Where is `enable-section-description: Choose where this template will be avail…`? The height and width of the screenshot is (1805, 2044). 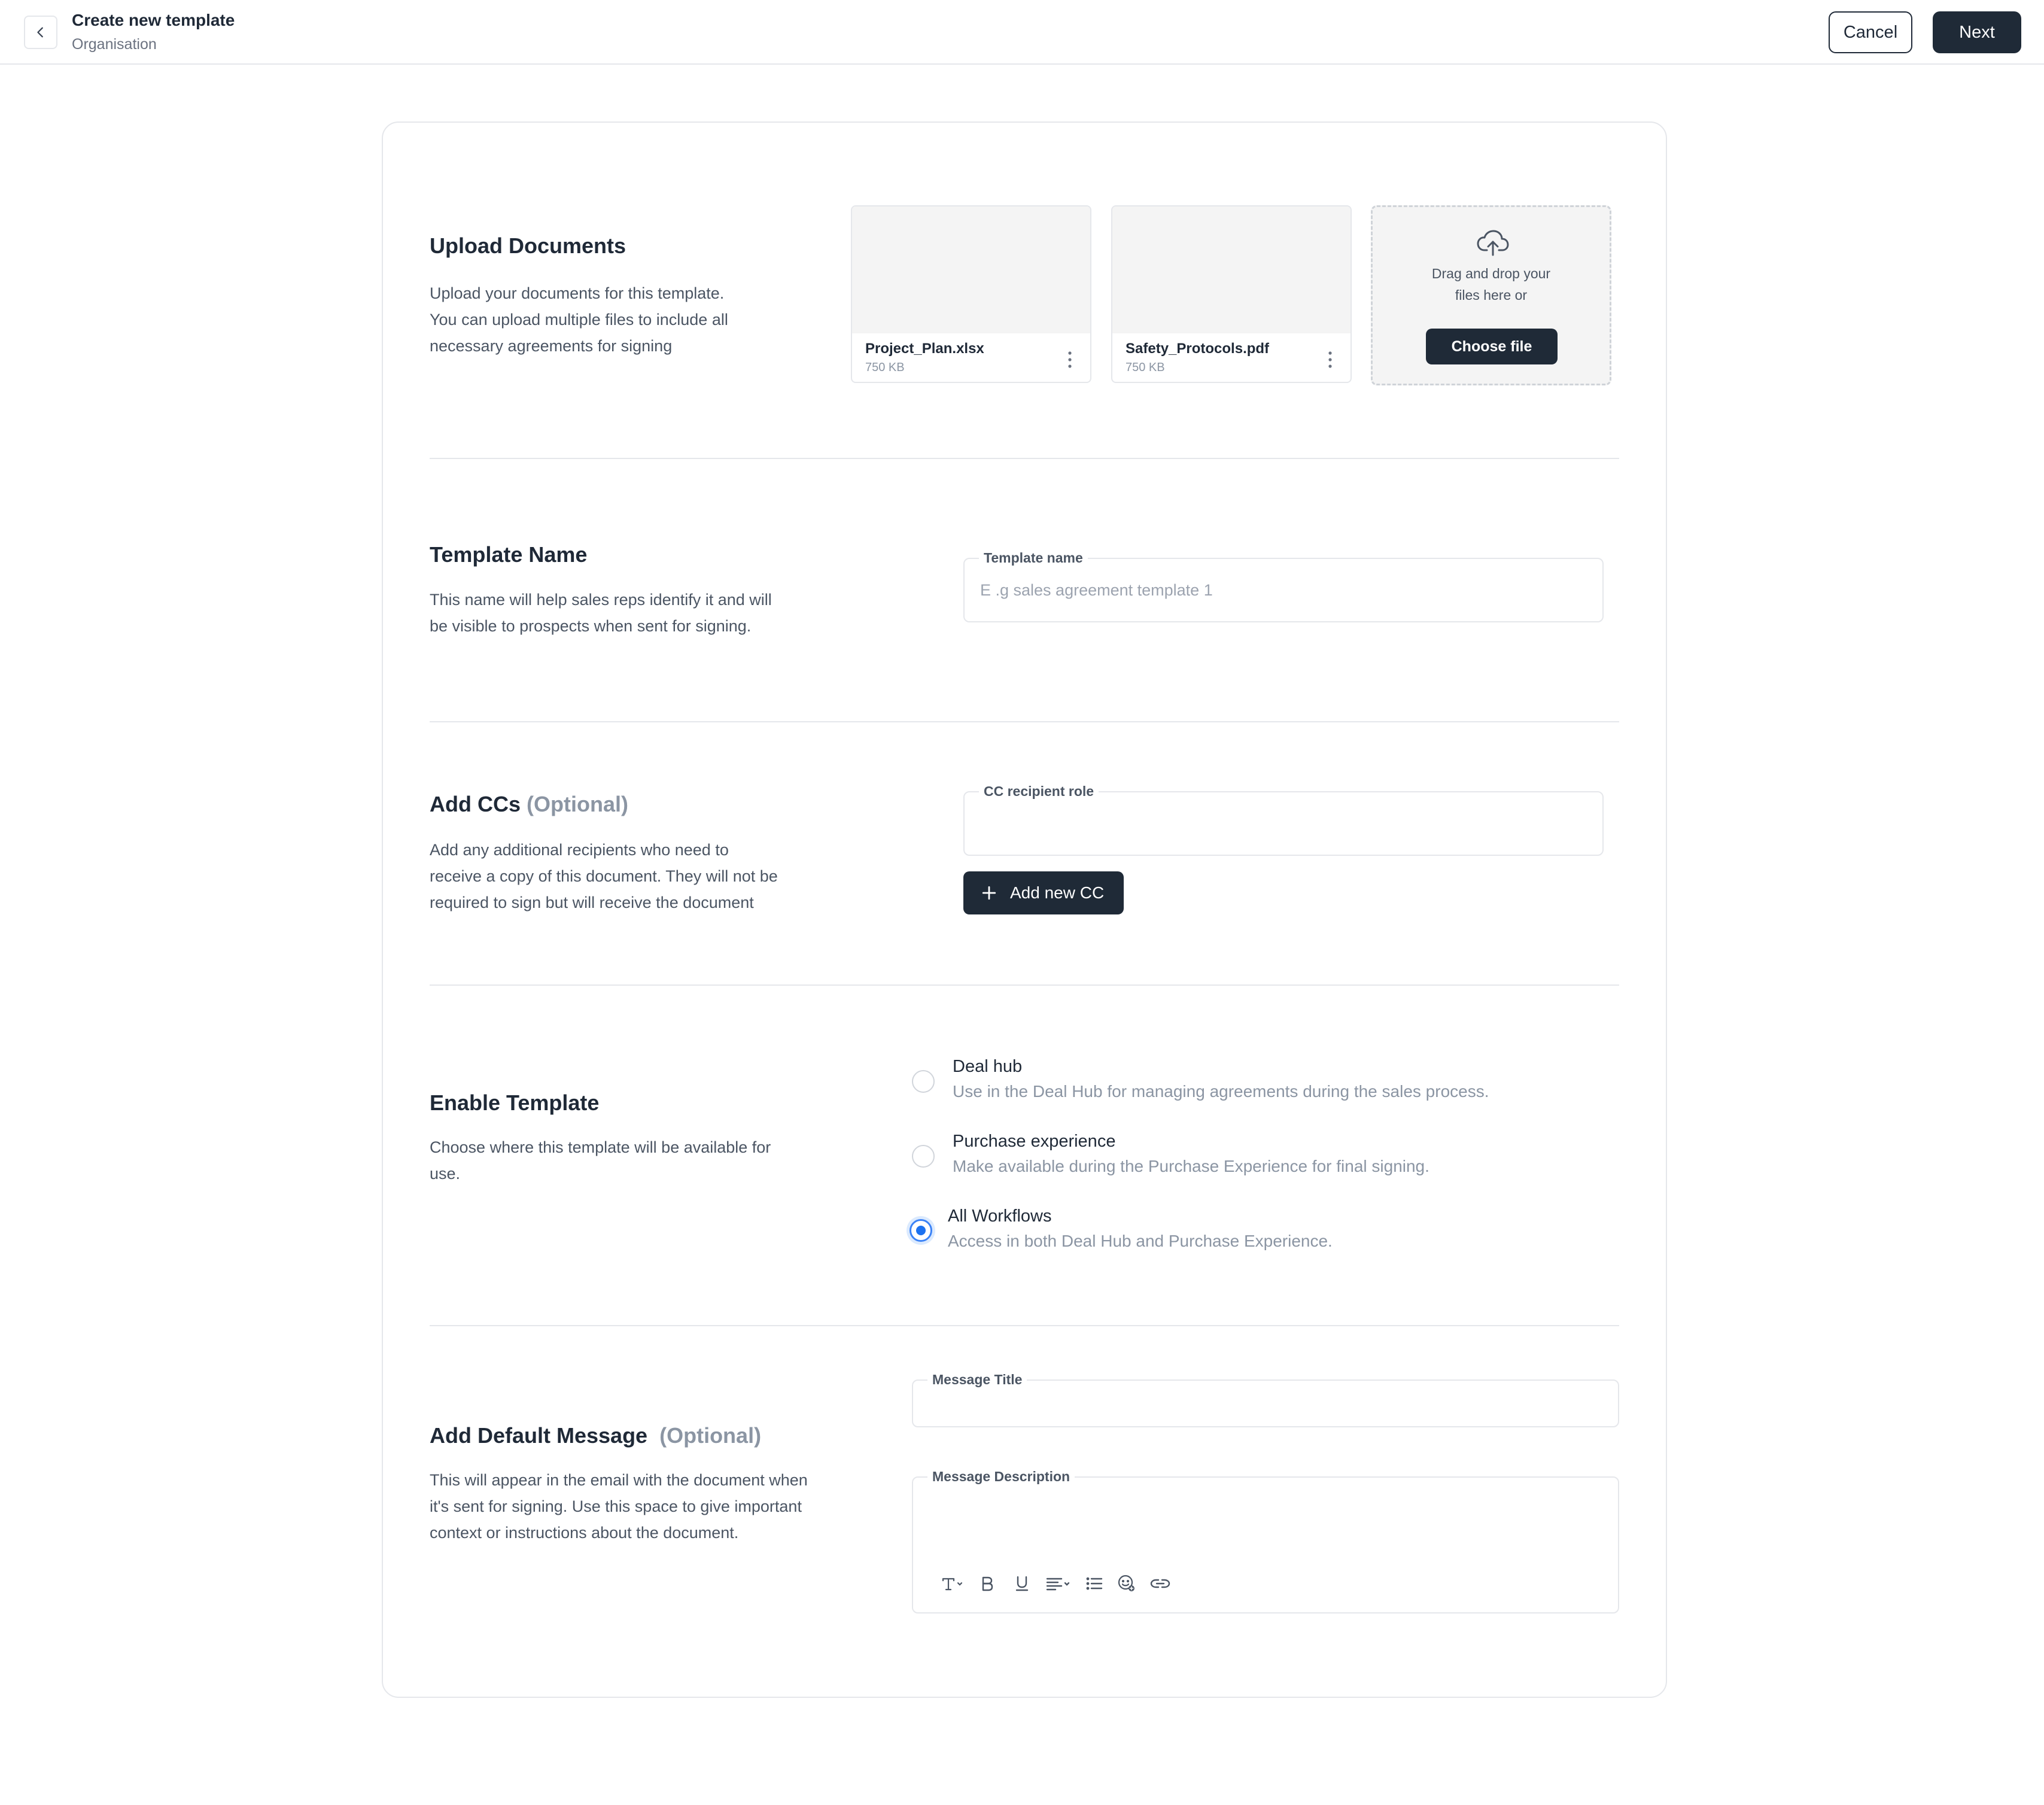
enable-section-description: Choose where this template will be avail… is located at coordinates (600, 1160).